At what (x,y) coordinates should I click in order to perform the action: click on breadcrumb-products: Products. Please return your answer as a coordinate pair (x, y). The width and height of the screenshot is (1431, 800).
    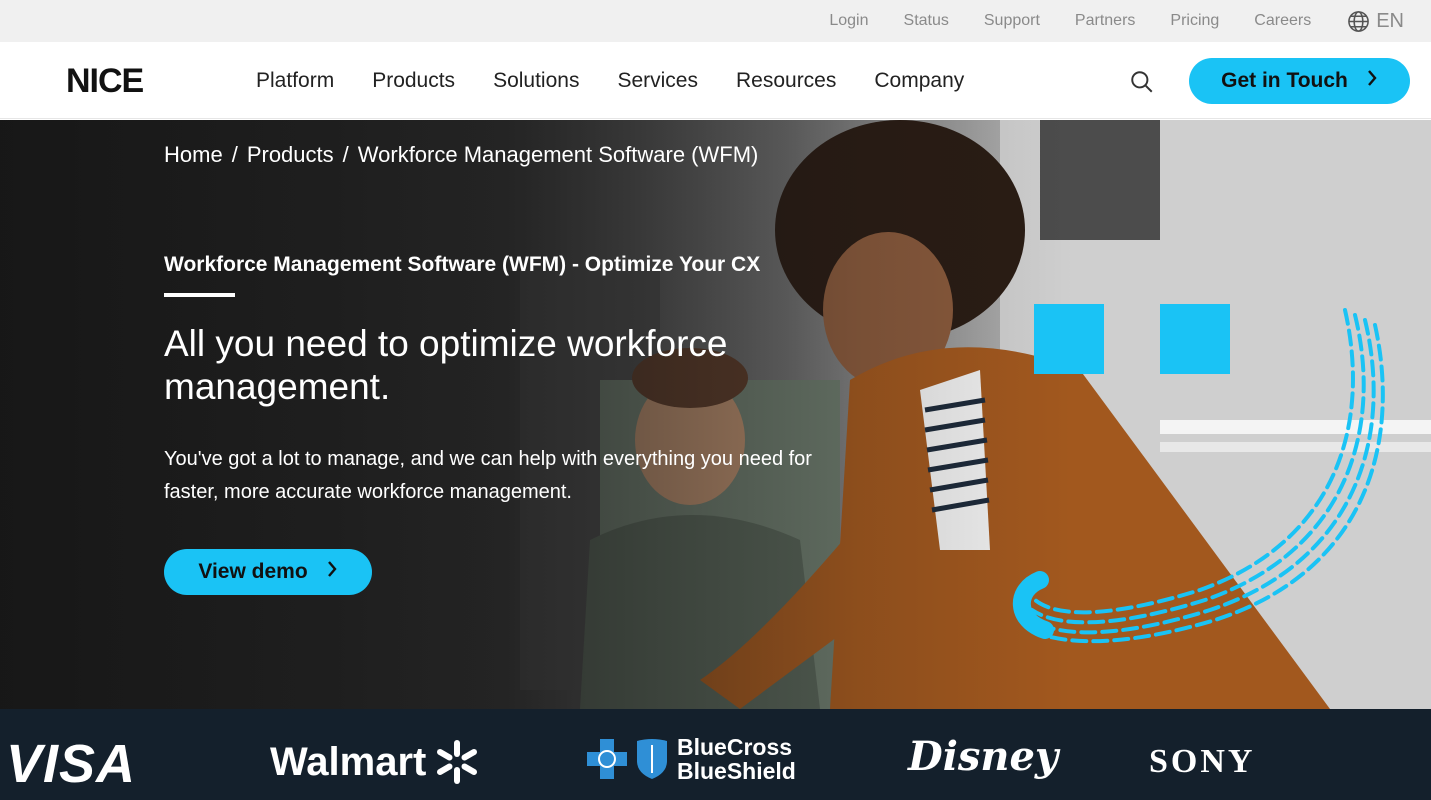
    Looking at the image, I should click on (290, 155).